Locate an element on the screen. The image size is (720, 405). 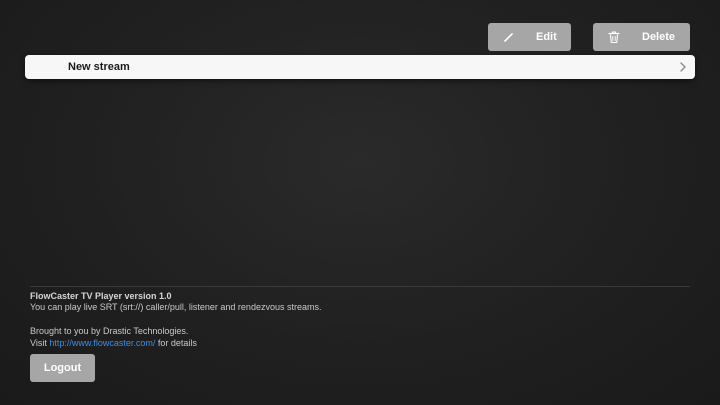
edit-button: Edit is located at coordinates (529, 37).